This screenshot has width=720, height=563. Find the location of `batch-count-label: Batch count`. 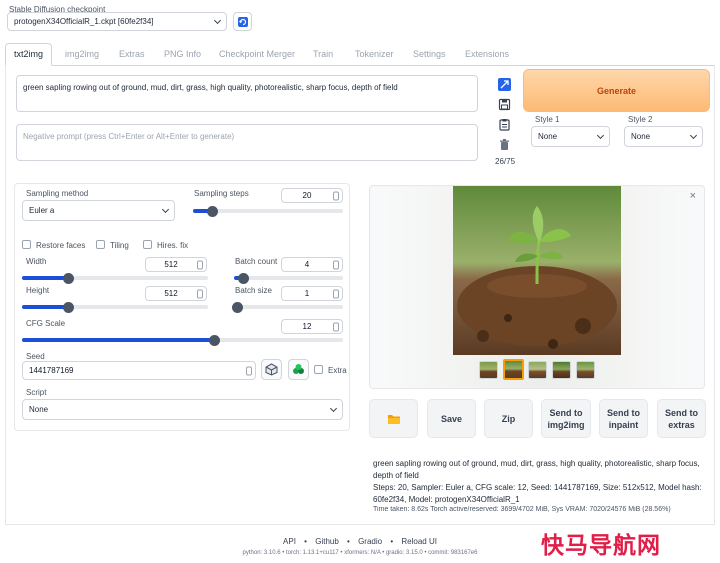

batch-count-label: Batch count is located at coordinates (256, 261).